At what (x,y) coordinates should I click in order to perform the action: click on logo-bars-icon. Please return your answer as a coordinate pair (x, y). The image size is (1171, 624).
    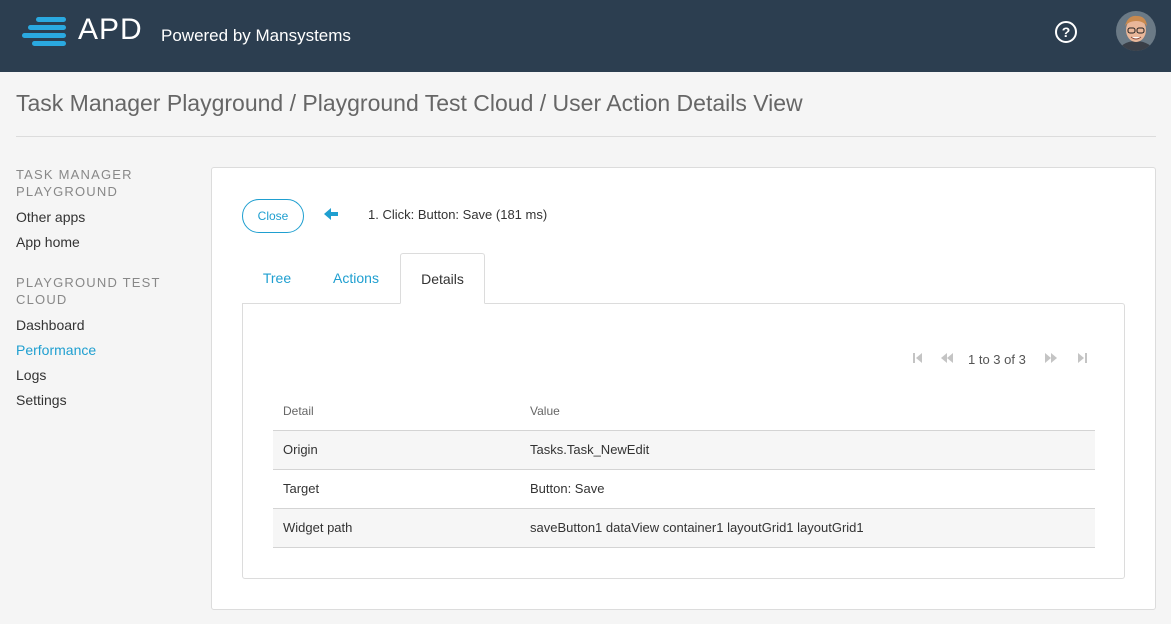
    Looking at the image, I should click on (47, 31).